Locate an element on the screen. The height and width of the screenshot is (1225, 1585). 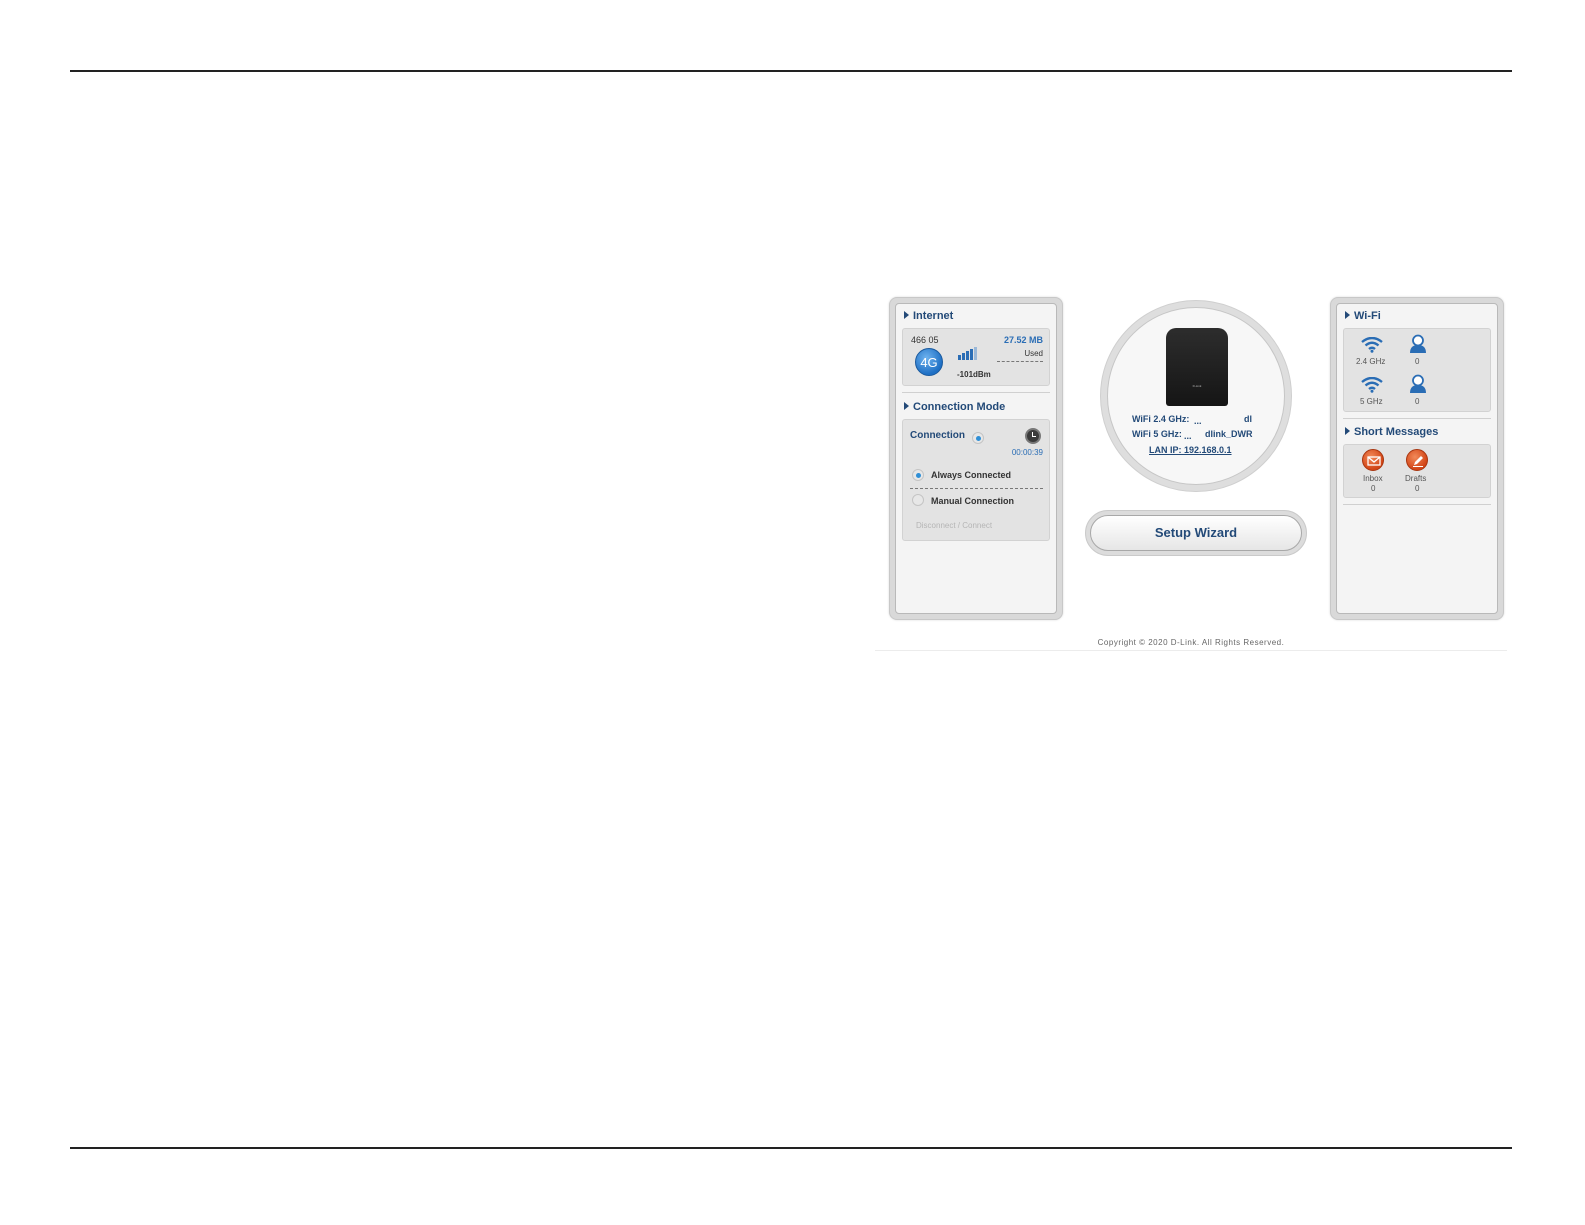
wifi-status-box: 2.4 GHz 0 5 GHz 0 is located at coordinates (1417, 370).